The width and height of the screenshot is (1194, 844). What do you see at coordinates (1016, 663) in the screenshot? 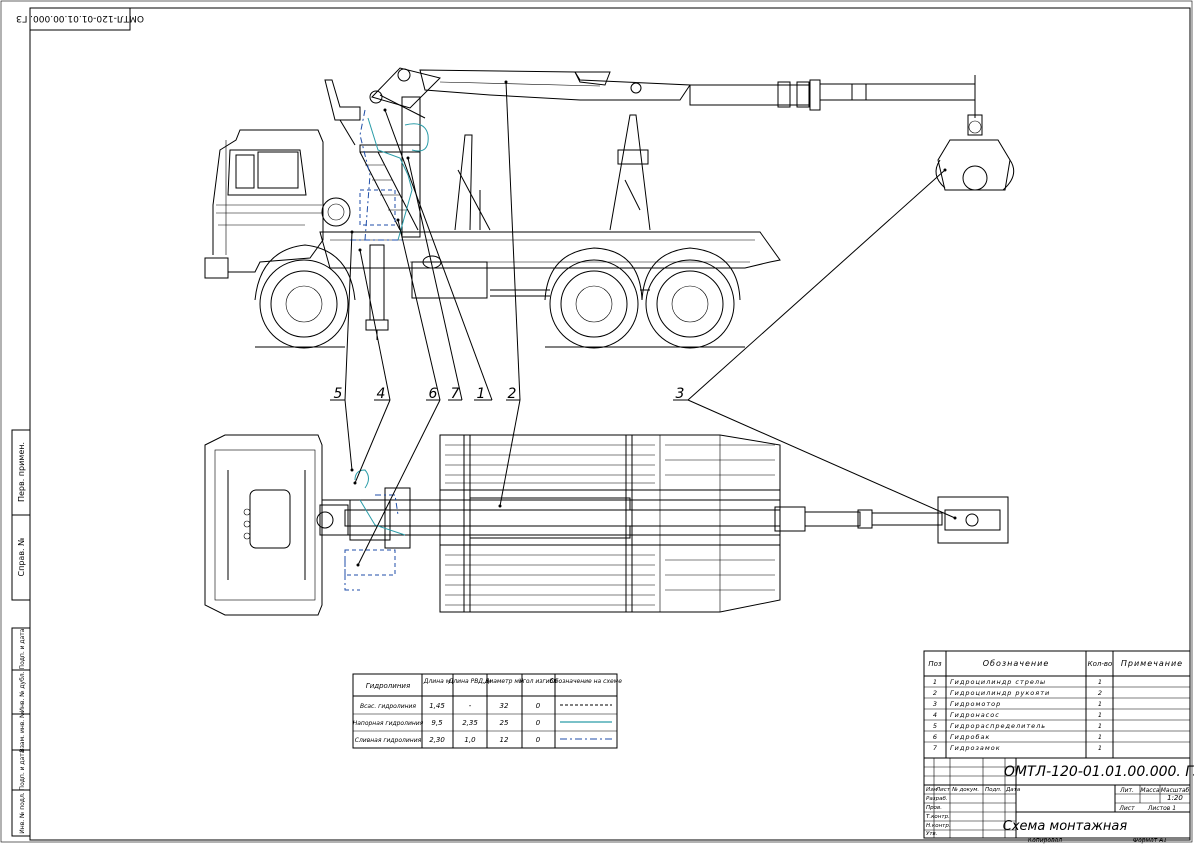
I see `spec-header-name: Обозначение` at bounding box center [1016, 663].